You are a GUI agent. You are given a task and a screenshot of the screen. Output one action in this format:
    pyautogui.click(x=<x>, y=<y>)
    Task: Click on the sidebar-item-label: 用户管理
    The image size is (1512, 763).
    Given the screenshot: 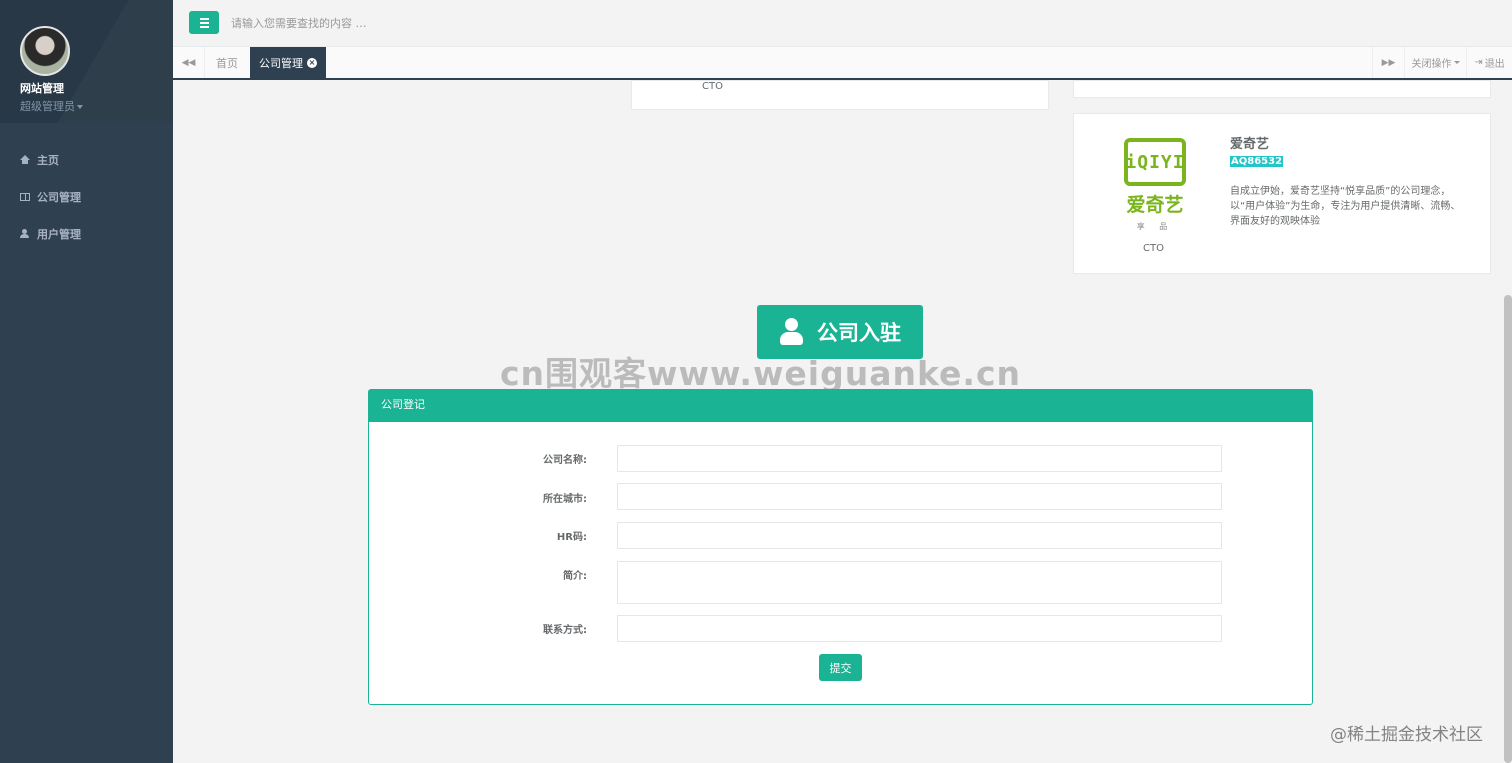 What is the action you would take?
    pyautogui.click(x=59, y=234)
    